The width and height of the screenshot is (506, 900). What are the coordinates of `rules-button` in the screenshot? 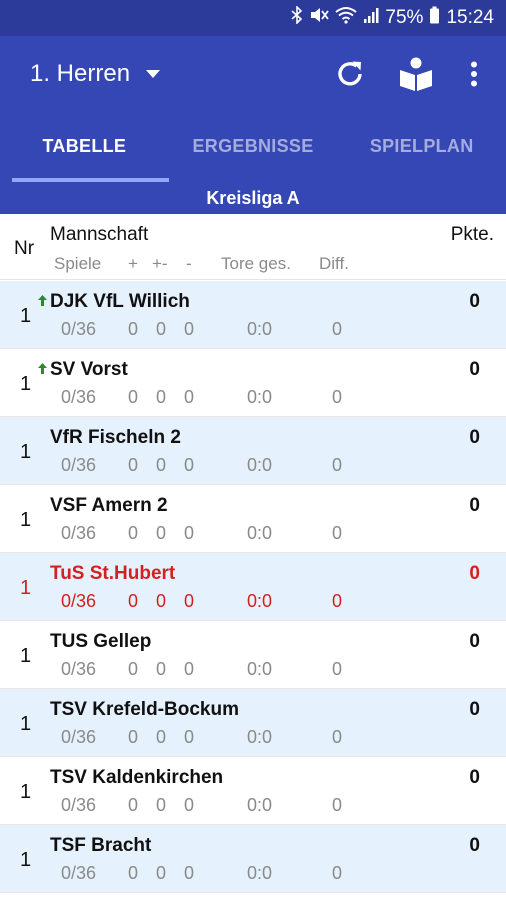 It's located at (416, 76).